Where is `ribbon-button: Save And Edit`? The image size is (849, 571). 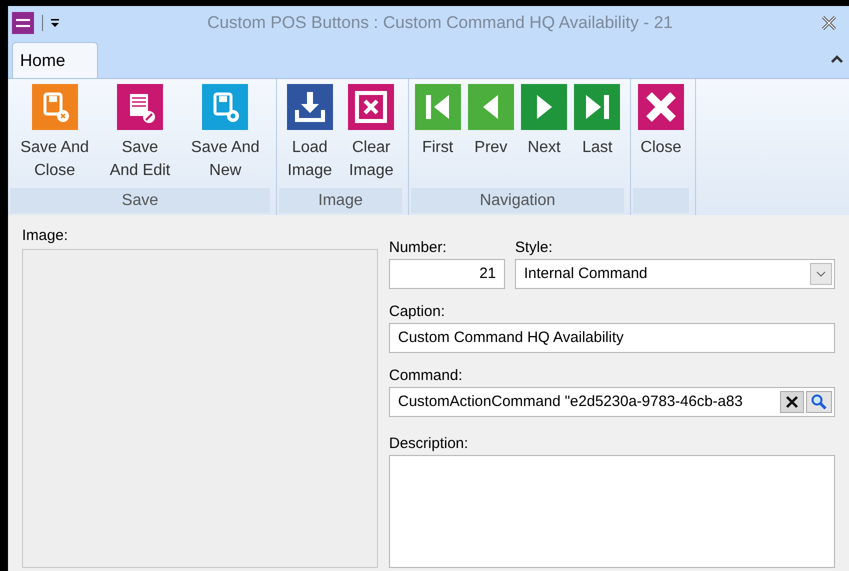
ribbon-button: Save And Edit is located at coordinates (140, 136).